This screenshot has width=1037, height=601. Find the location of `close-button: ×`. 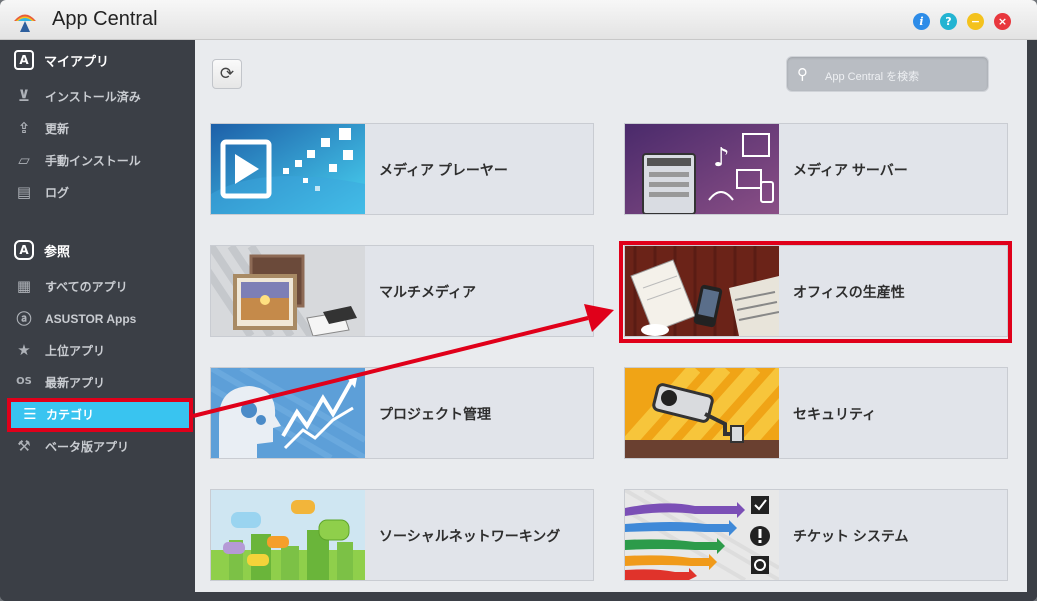

close-button: × is located at coordinates (1002, 21).